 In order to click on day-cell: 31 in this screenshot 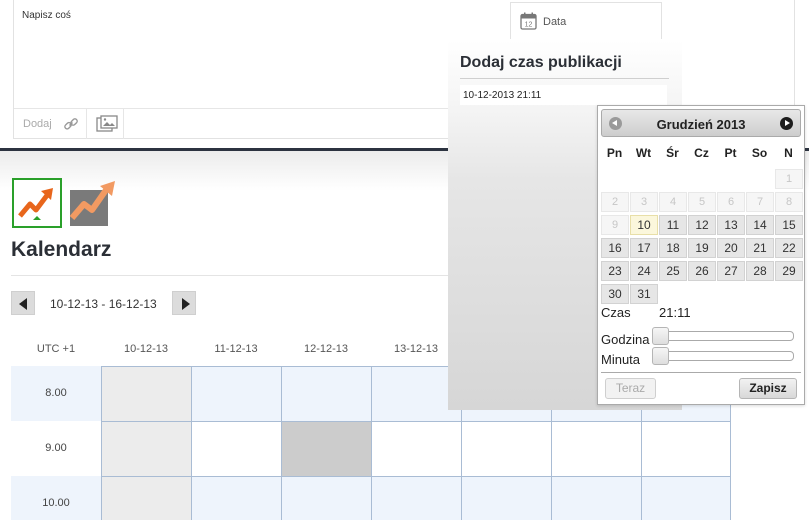, I will do `click(644, 294)`.